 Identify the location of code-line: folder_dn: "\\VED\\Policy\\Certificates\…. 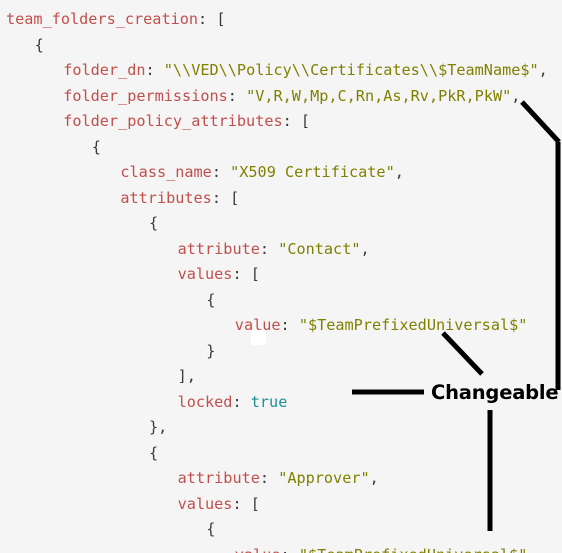
(305, 71).